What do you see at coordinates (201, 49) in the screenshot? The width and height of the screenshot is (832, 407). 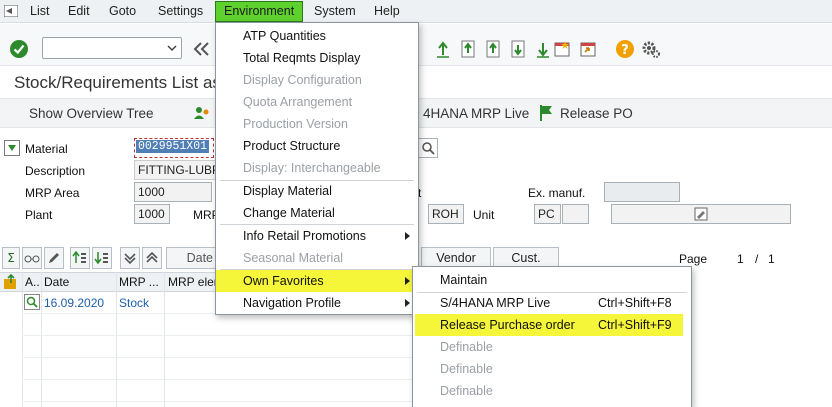 I see `double-left-icon` at bounding box center [201, 49].